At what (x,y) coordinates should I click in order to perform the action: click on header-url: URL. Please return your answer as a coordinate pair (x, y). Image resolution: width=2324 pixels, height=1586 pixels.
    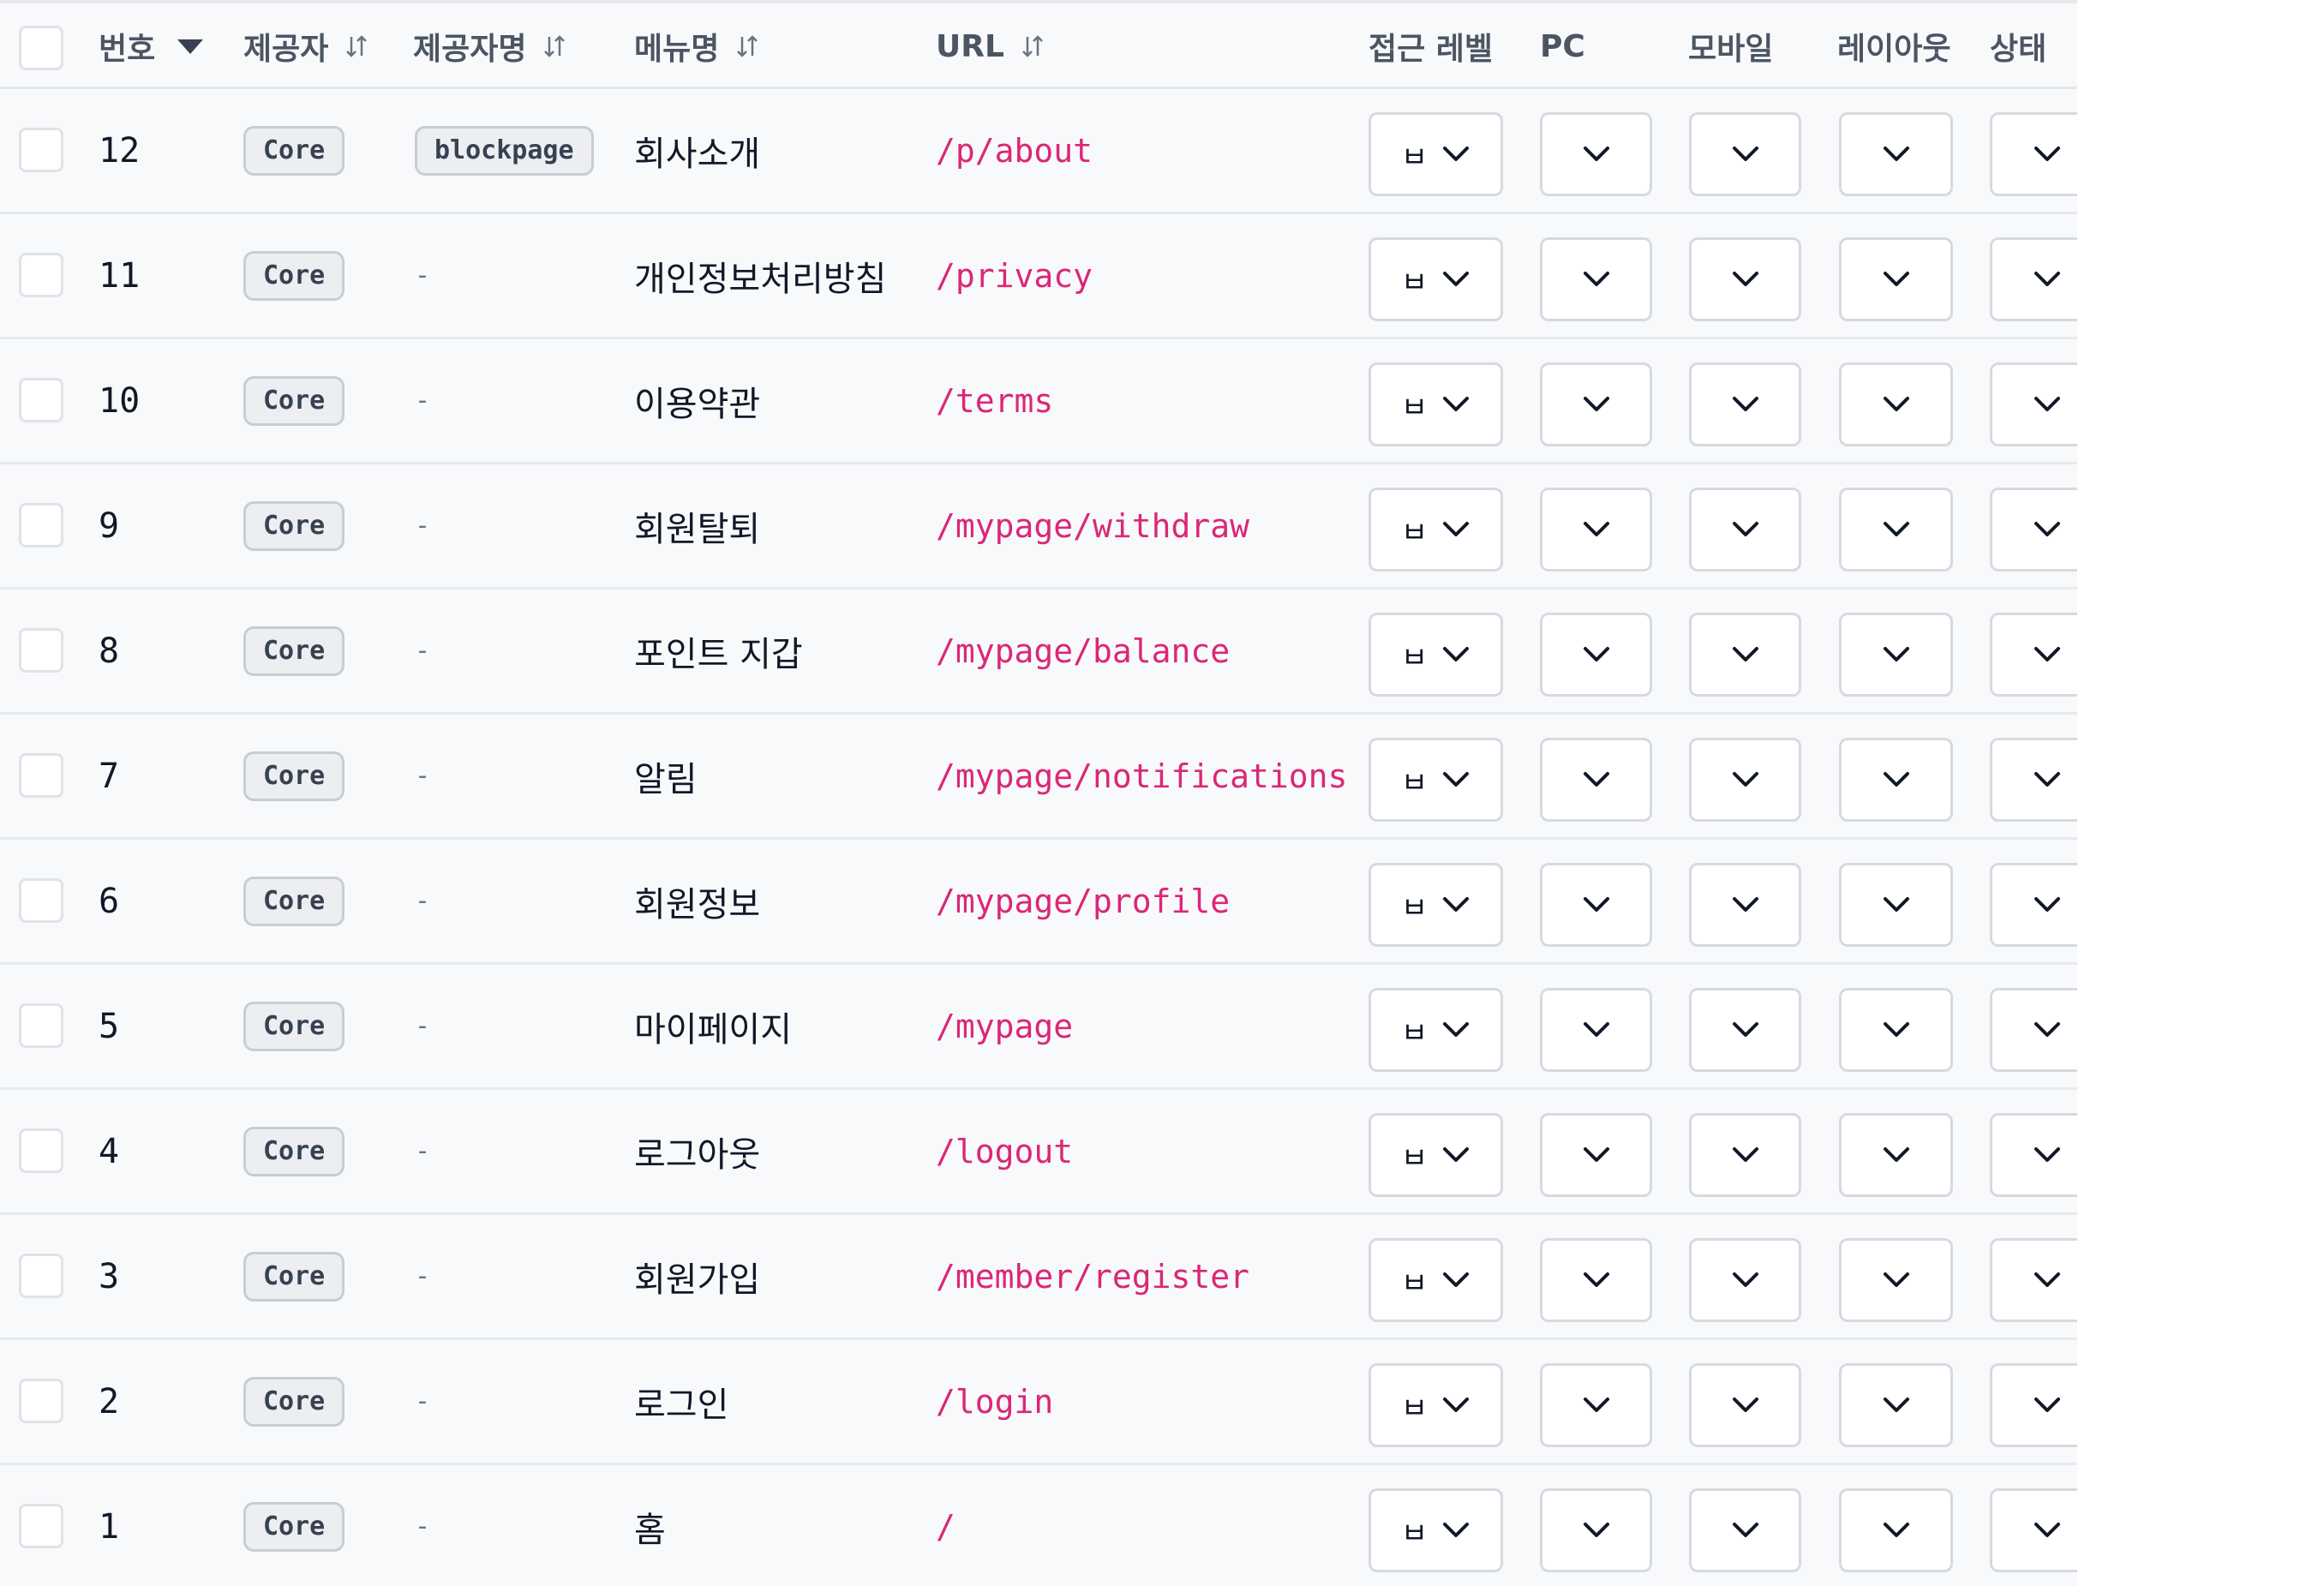
    Looking at the image, I should click on (990, 46).